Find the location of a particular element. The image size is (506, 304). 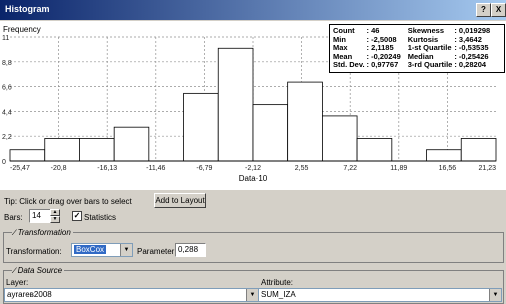

y-tick-label: 11 is located at coordinates (5, 38).